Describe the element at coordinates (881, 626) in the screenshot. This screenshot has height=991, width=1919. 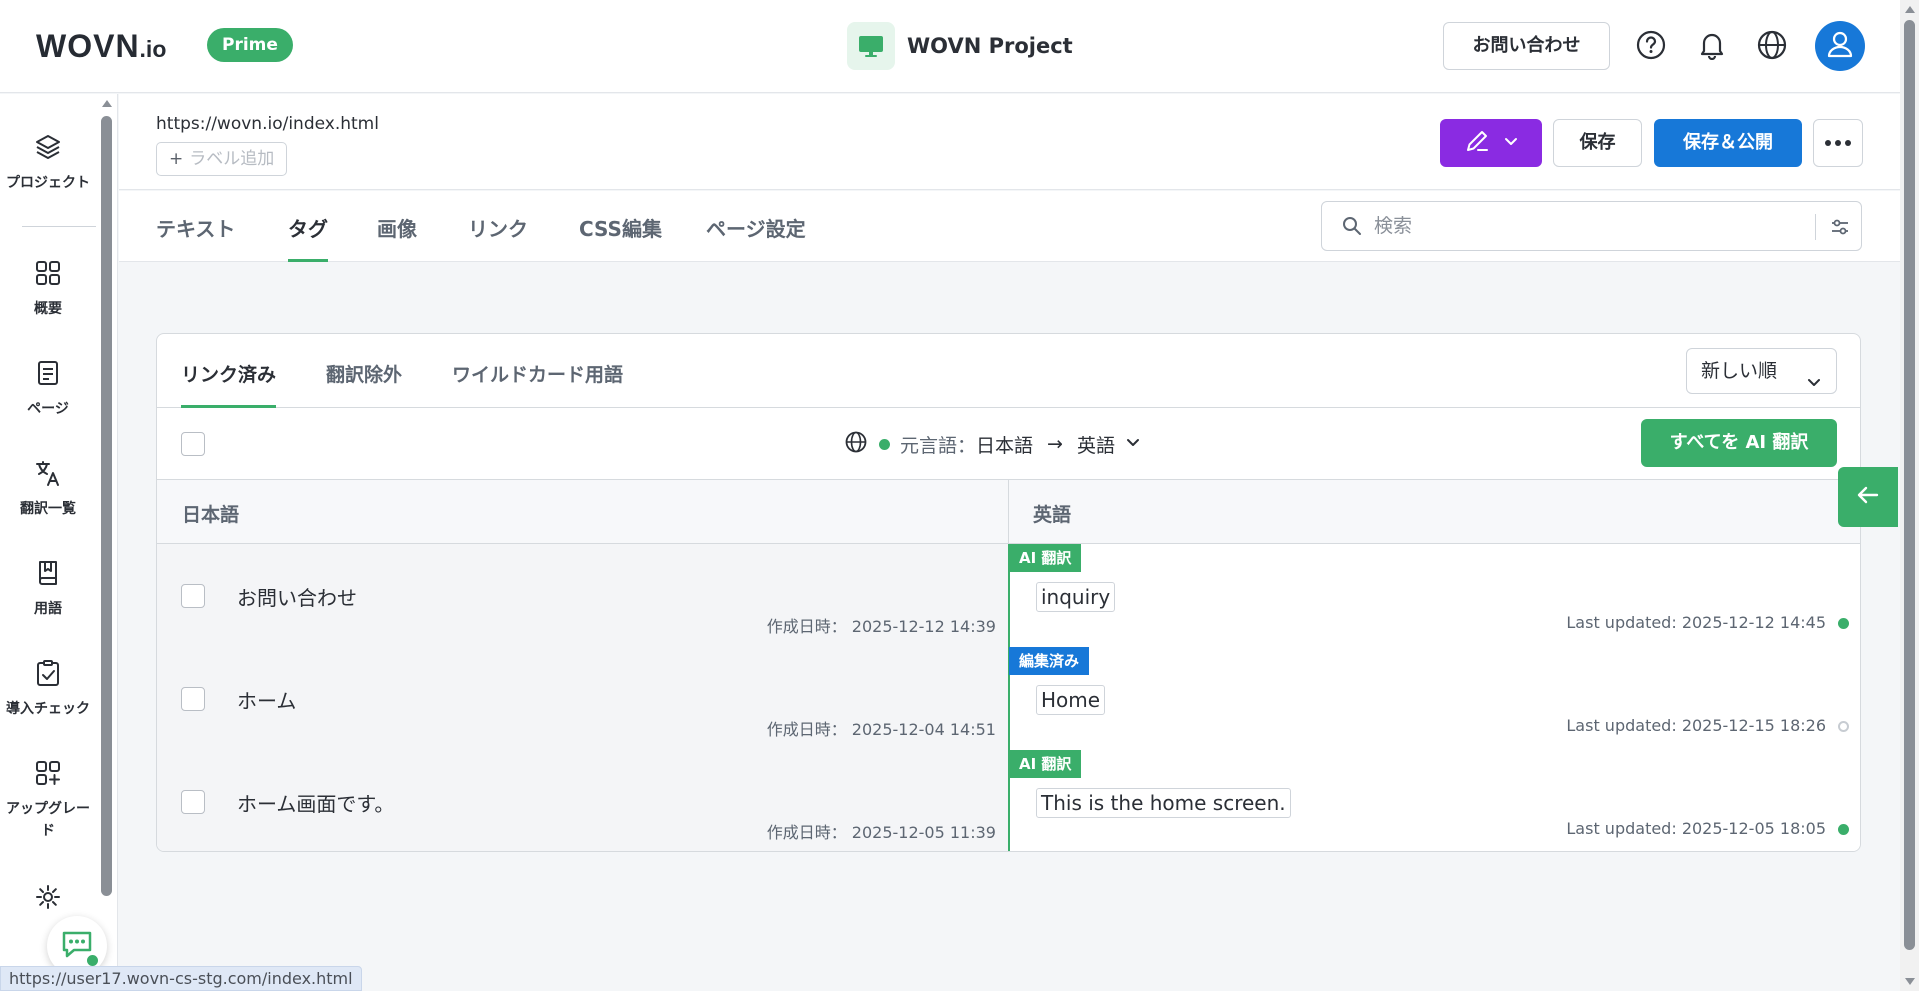
I see `created-date: 作成日時： 2025-12-12 14:39` at that location.